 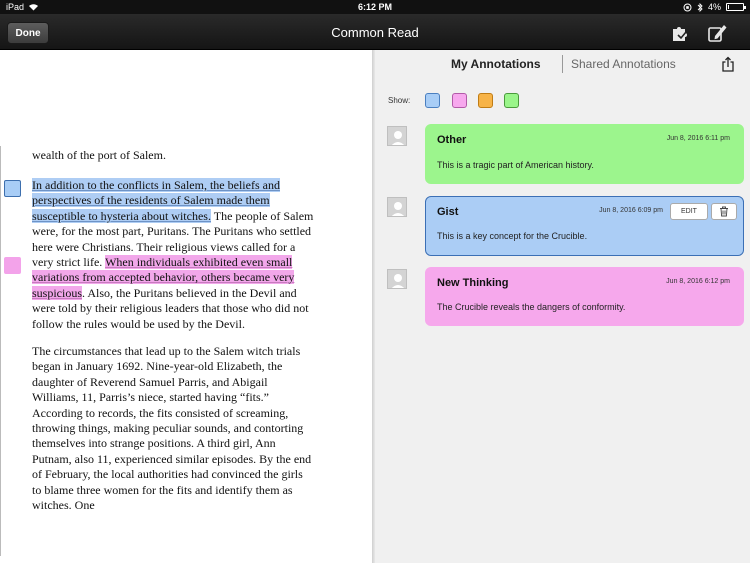 What do you see at coordinates (698, 281) in the screenshot?
I see `annotation-date: Jun 8, 2016 6:12 pm` at bounding box center [698, 281].